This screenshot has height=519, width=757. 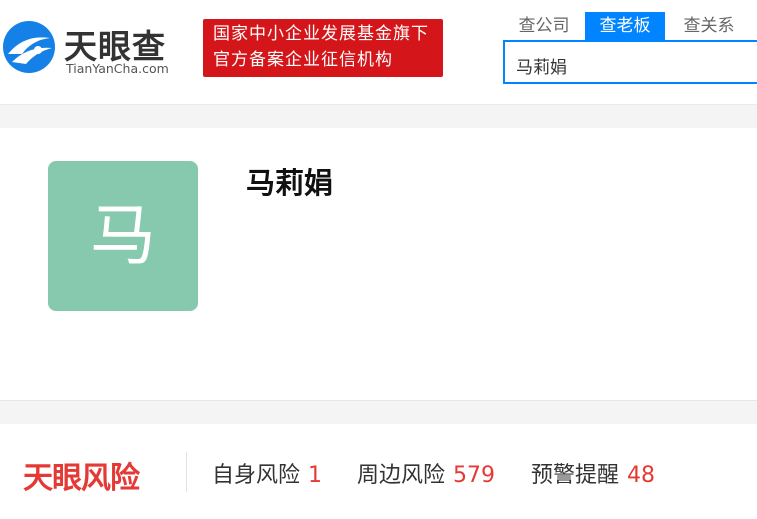 What do you see at coordinates (81, 478) in the screenshot?
I see `tianyan-risk-logo: 天眼风险` at bounding box center [81, 478].